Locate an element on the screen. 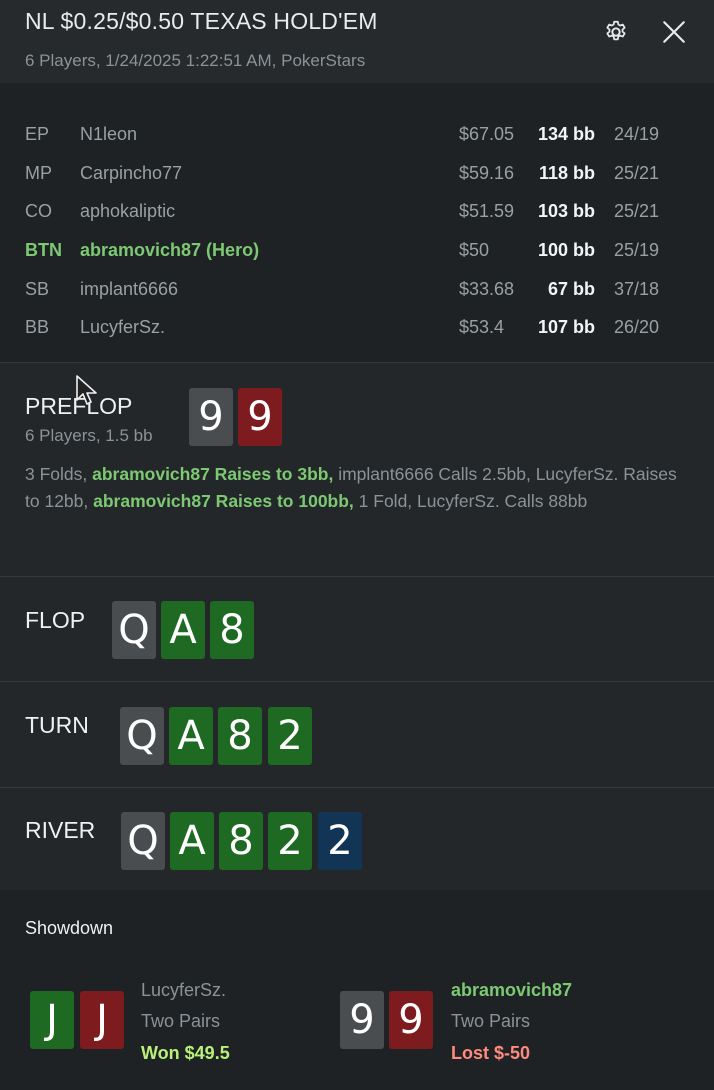 The height and width of the screenshot is (1090, 714). player-row: MP Carpincho77 $59.16 118 bb 25/21 is located at coordinates (357, 173).